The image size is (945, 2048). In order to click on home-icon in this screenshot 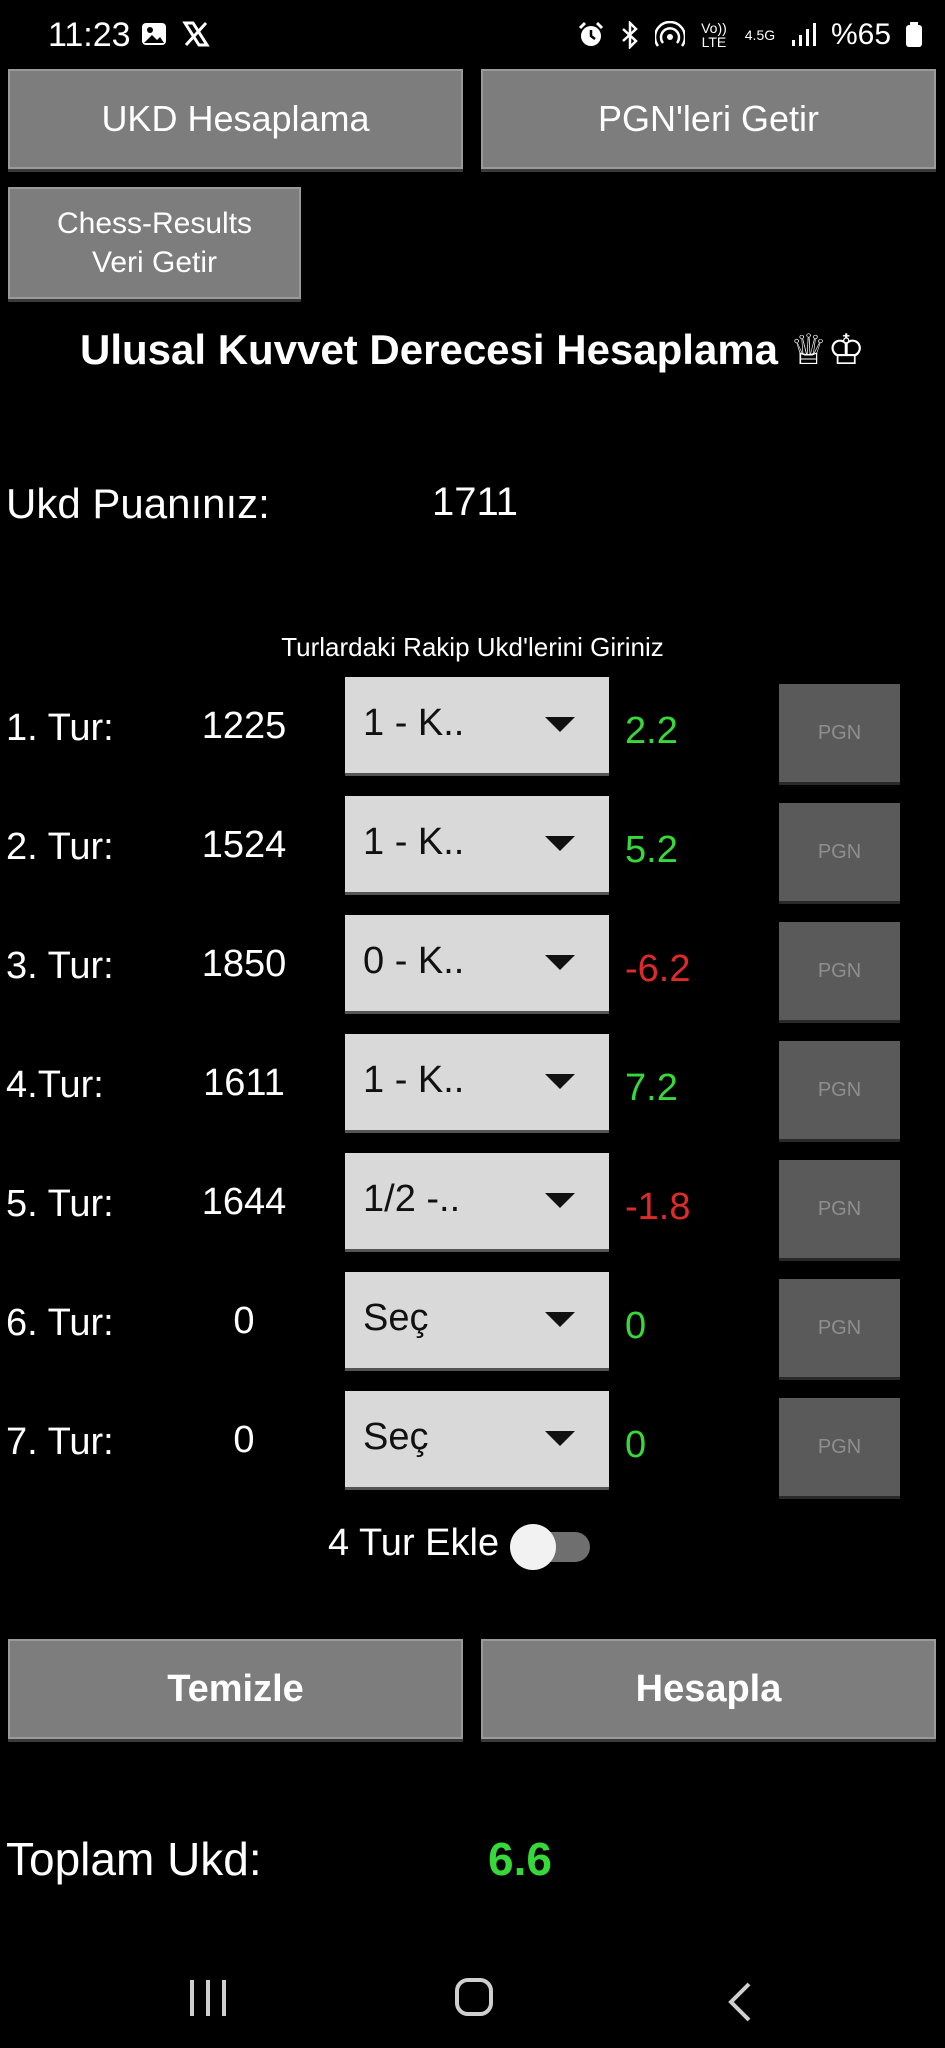, I will do `click(474, 1997)`.